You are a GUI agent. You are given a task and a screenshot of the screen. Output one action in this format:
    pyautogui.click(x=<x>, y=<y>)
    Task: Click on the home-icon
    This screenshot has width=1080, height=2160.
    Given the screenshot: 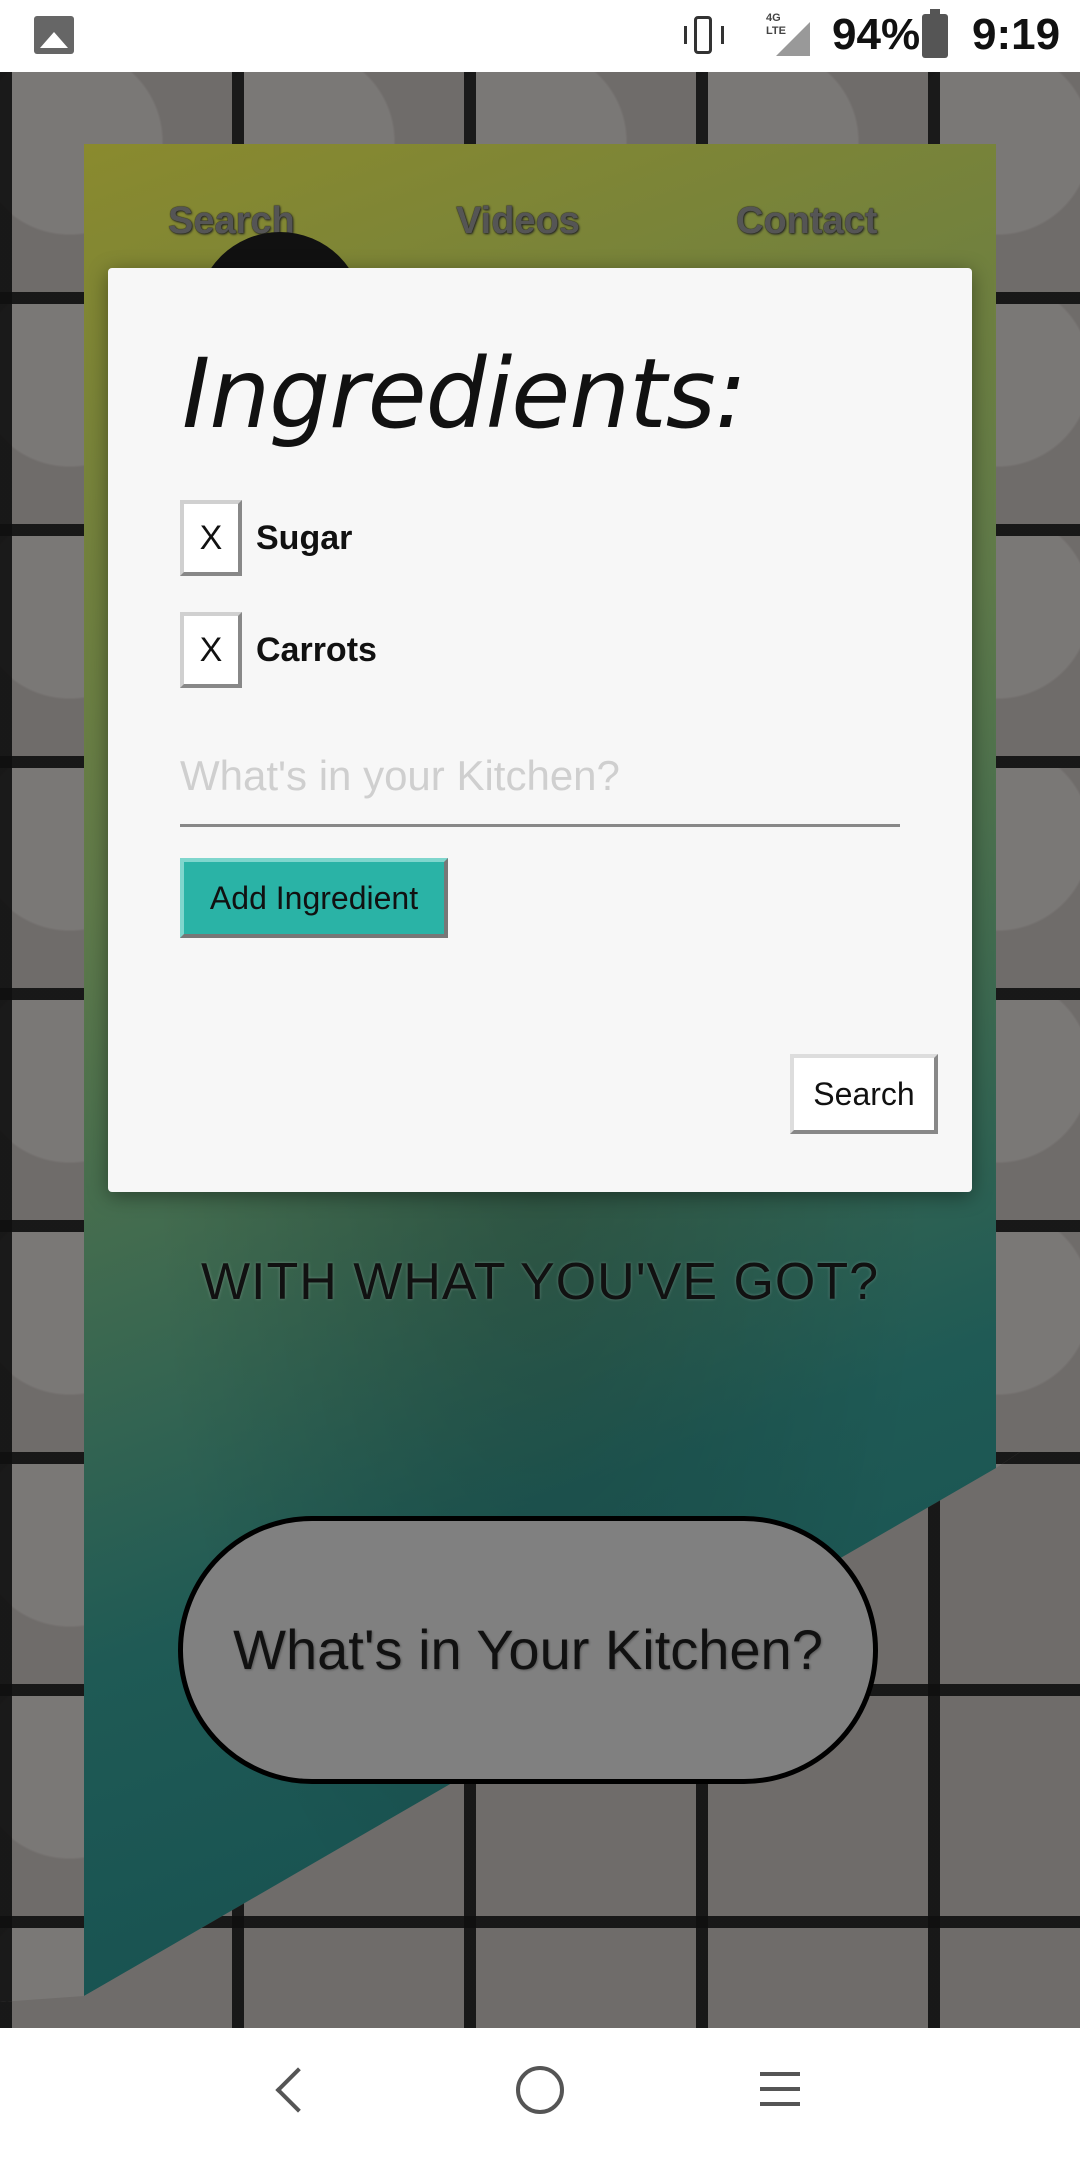 What is the action you would take?
    pyautogui.click(x=540, y=2090)
    